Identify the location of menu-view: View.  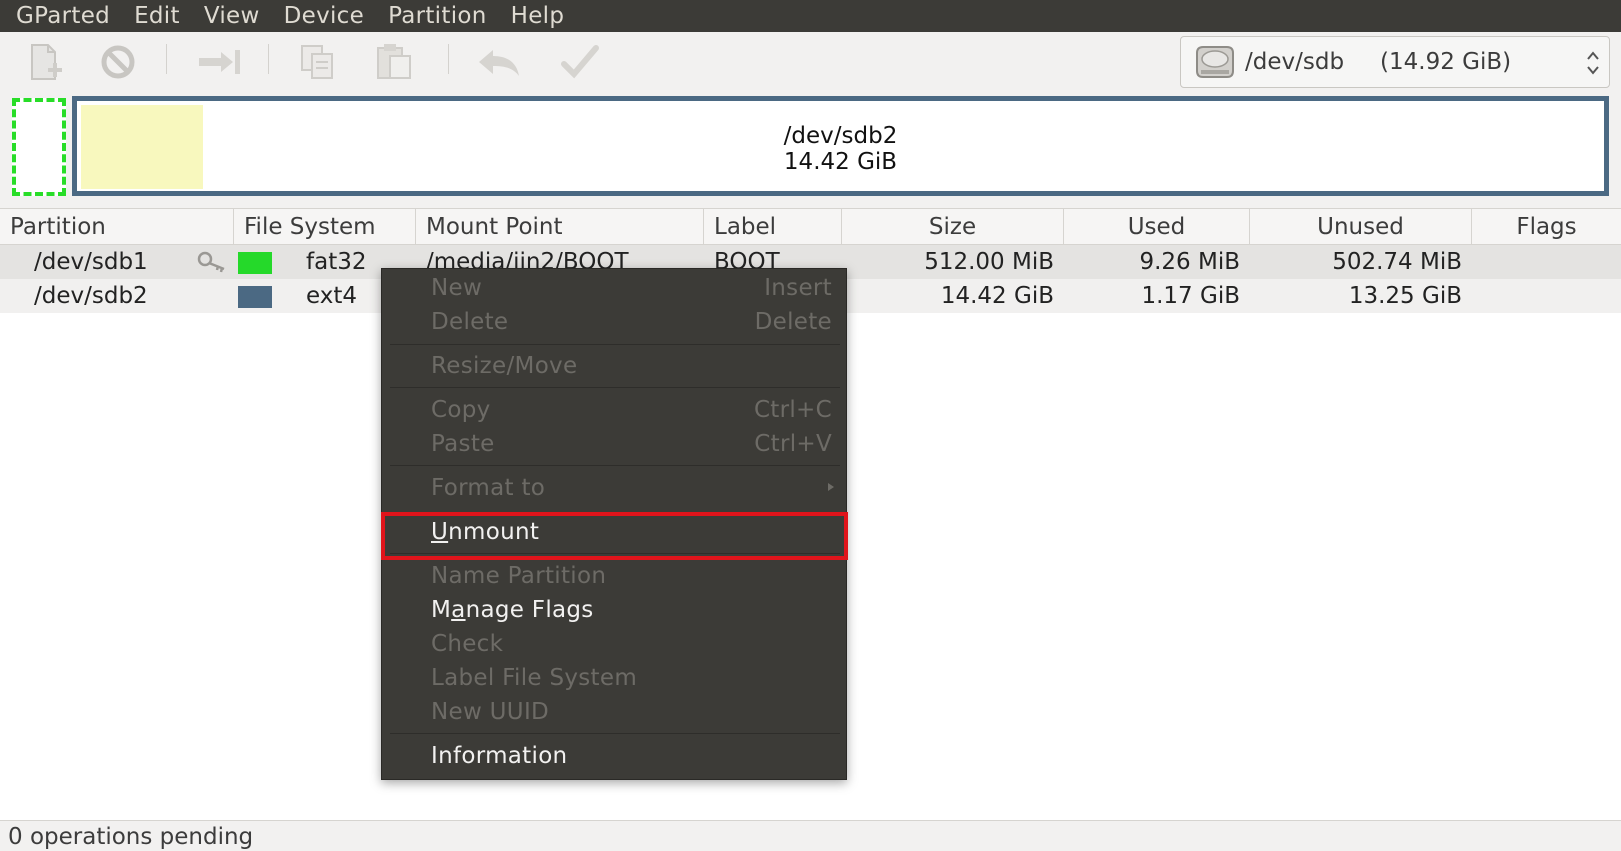
(236, 16).